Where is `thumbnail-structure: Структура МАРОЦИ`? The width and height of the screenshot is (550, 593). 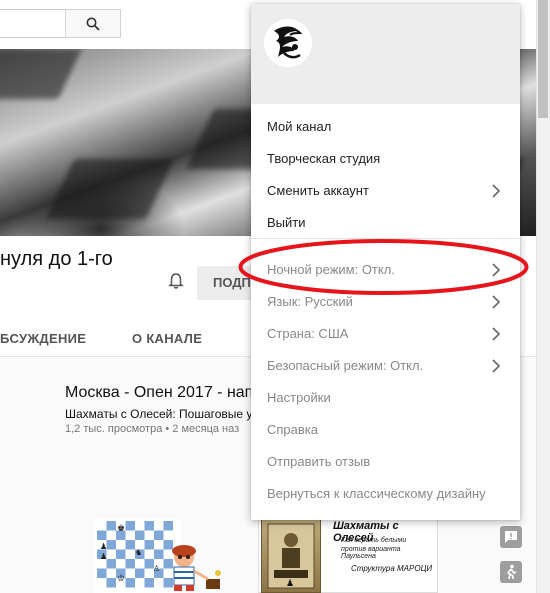
thumbnail-structure: Структура МАРОЦИ is located at coordinates (392, 568).